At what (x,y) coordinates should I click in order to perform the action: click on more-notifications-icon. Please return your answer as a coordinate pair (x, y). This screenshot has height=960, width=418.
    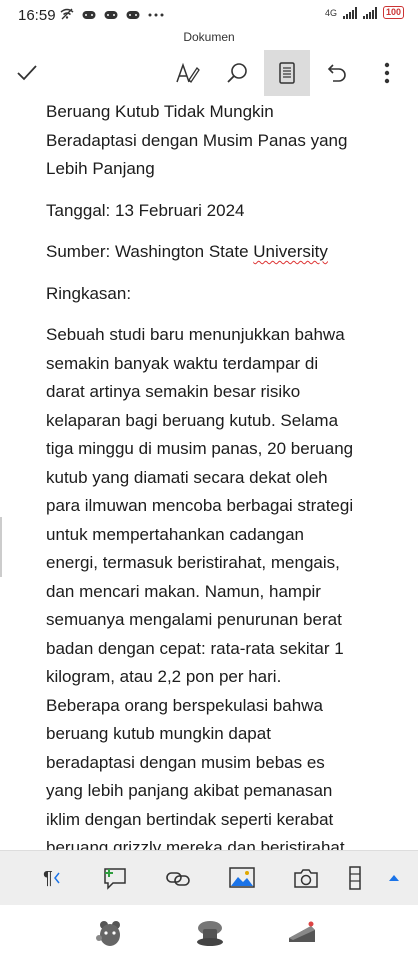
    Looking at the image, I should click on (156, 15).